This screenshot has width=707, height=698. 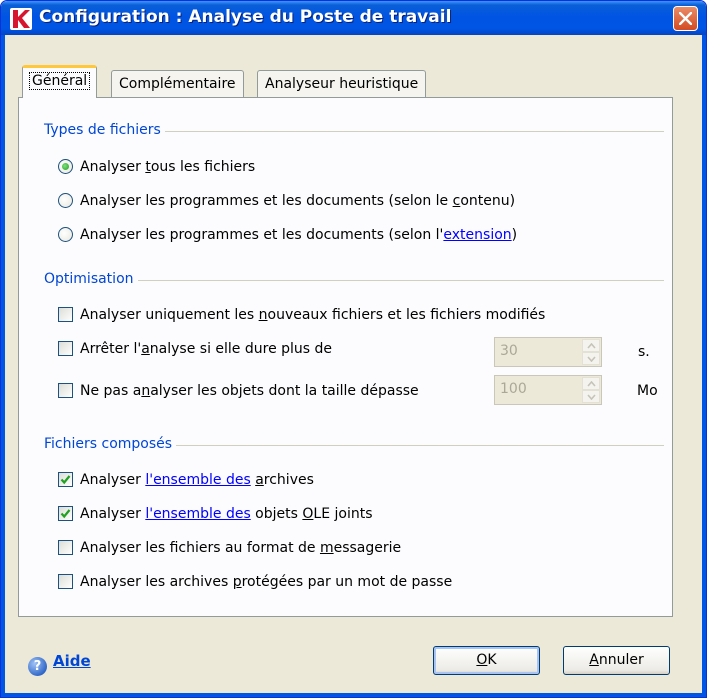 What do you see at coordinates (486, 660) in the screenshot?
I see `ok-button: OK` at bounding box center [486, 660].